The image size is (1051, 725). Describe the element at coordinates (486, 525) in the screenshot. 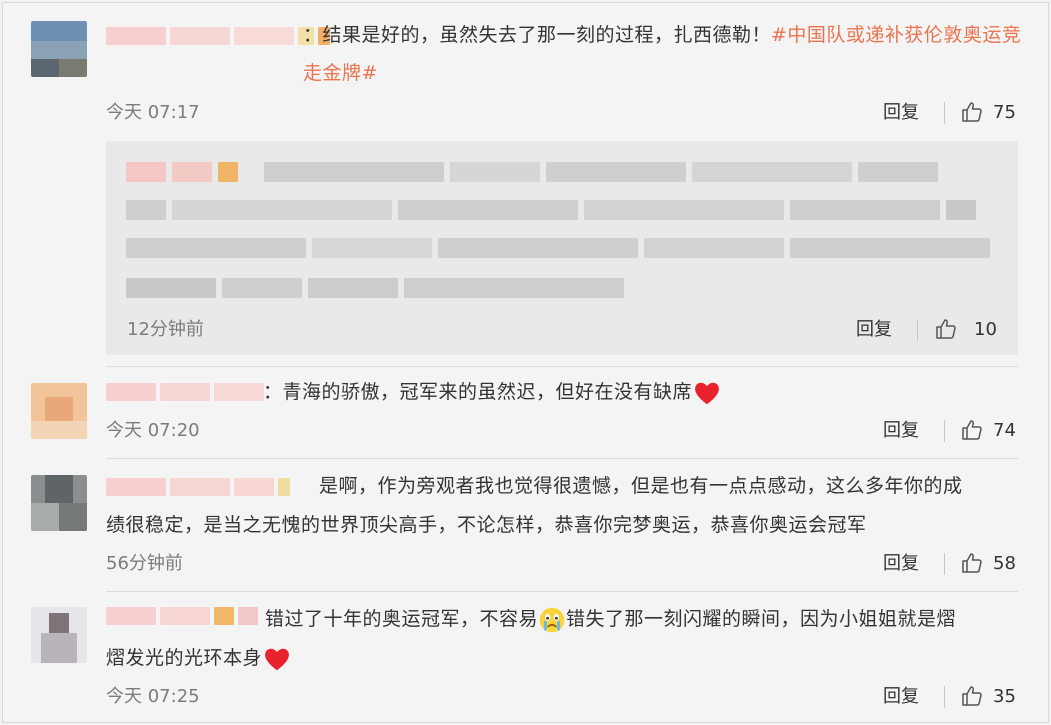

I see `comment-text: 绩很稳定，是当之无愧的世界顶尖高手，不论怎样，恭喜你完梦奥运，恭喜你奥运会冠军` at that location.